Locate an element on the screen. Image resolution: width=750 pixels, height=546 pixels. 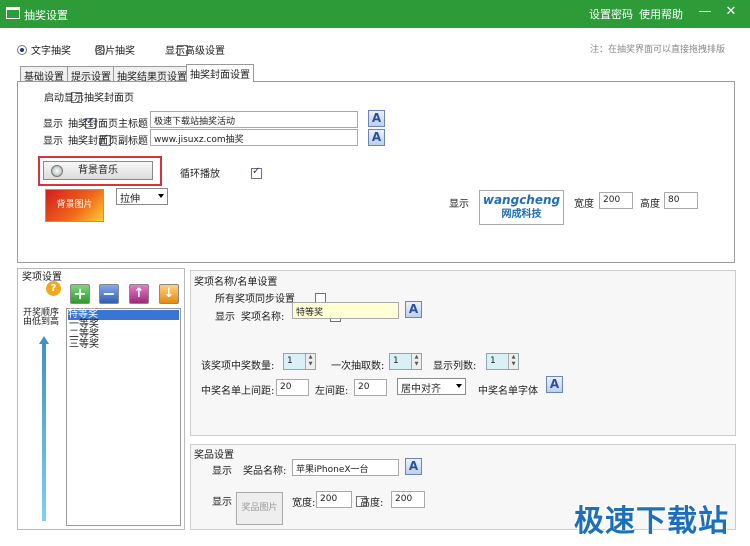
add-prize-button: + is located at coordinates (80, 294).